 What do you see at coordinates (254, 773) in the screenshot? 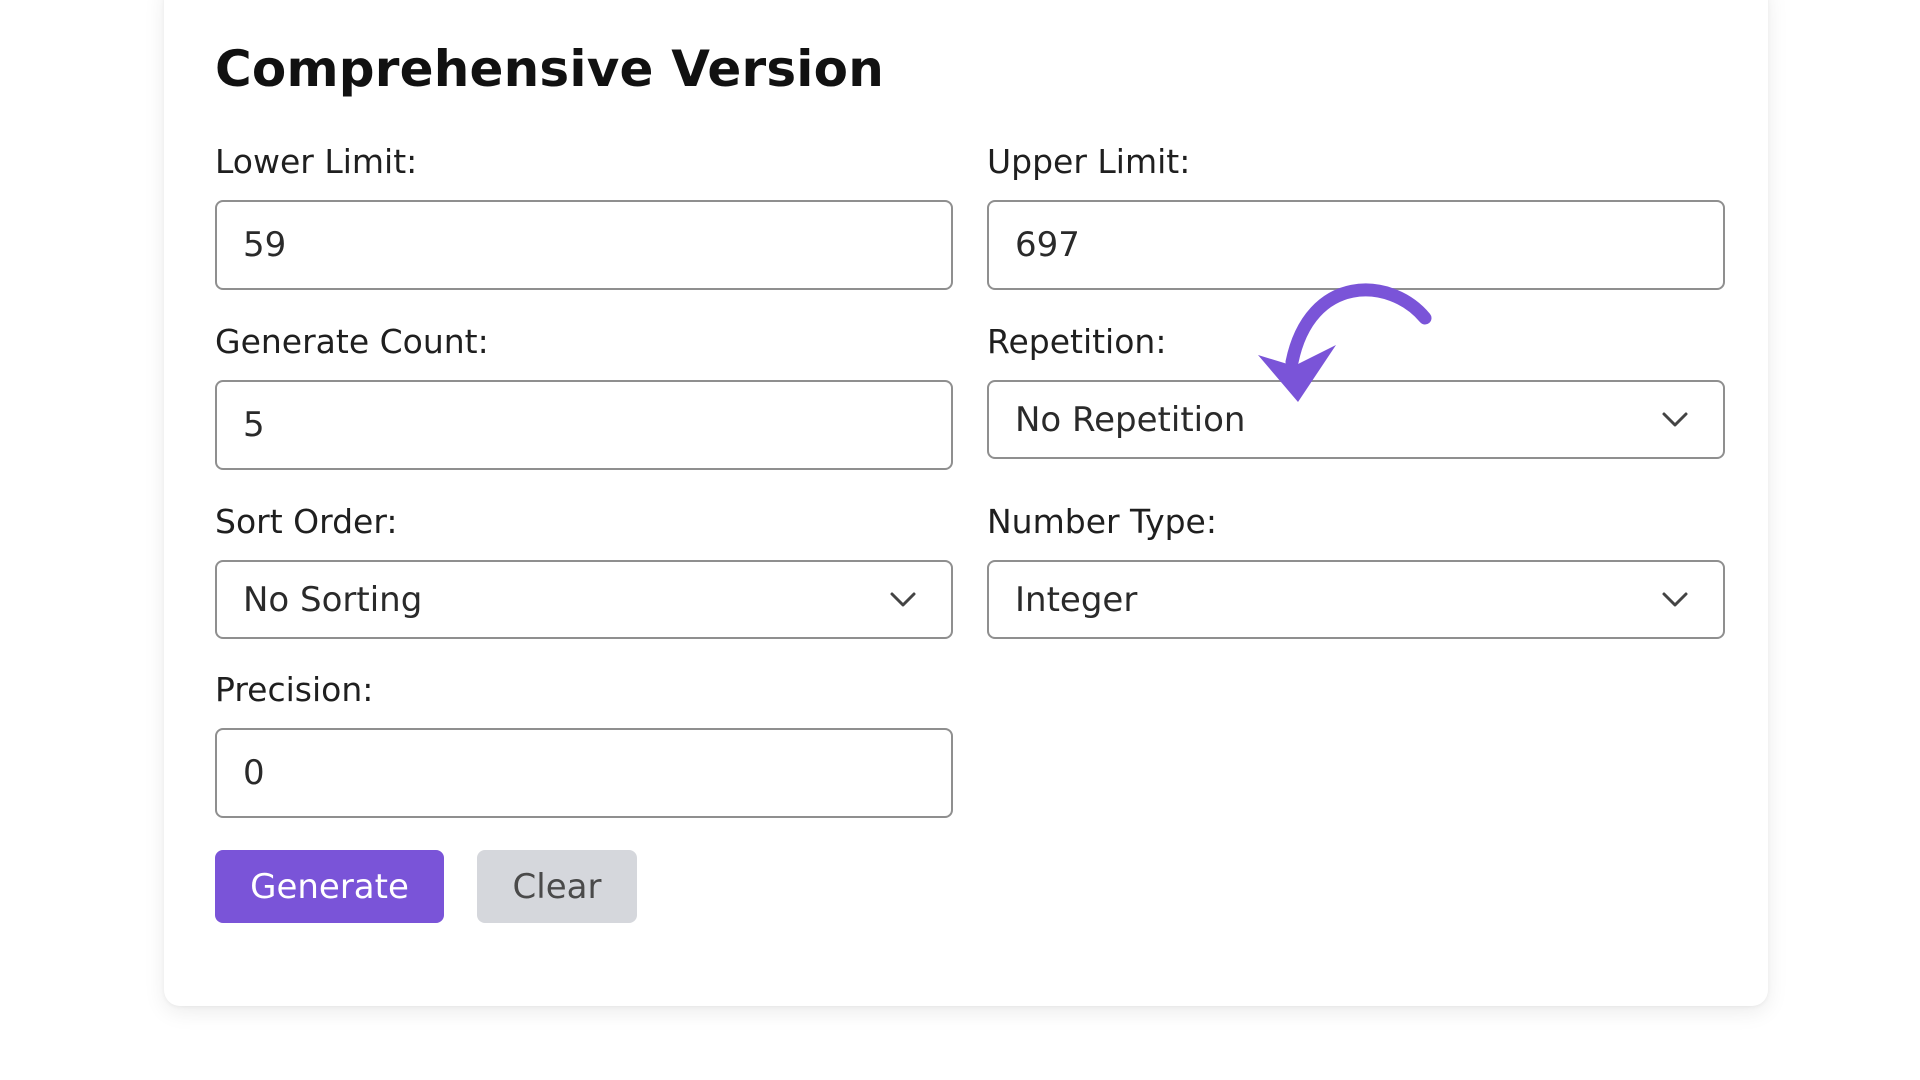
I see `precision-value: 0` at bounding box center [254, 773].